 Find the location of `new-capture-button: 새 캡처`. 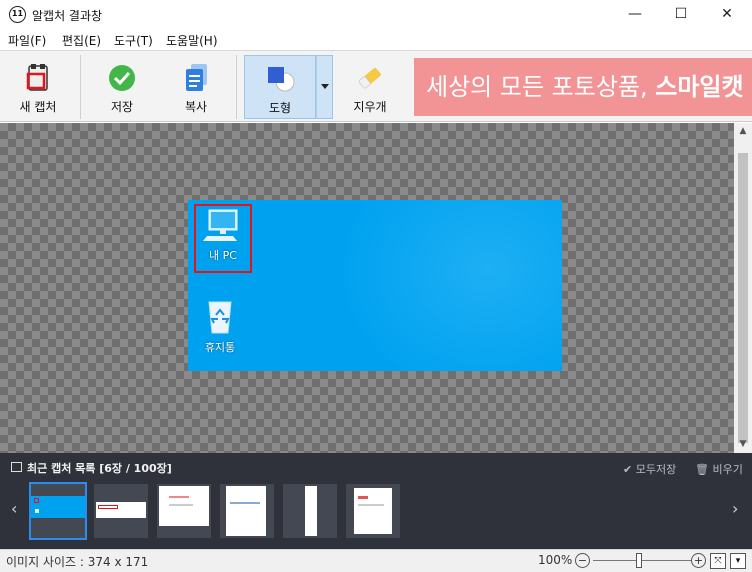

new-capture-button: 새 캡처 is located at coordinates (38, 87).